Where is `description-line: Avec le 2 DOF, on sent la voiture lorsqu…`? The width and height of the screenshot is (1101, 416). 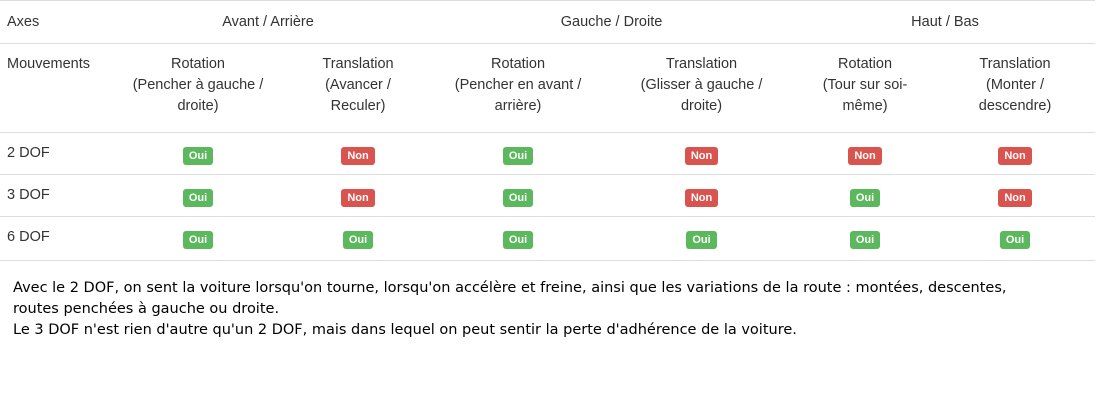 description-line: Avec le 2 DOF, on sent la voiture lorsqu… is located at coordinates (510, 288).